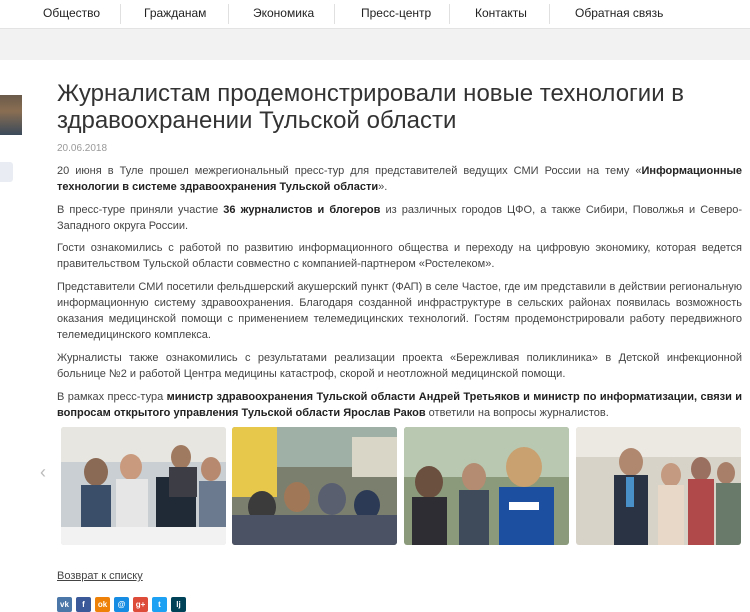 This screenshot has height=612, width=750. What do you see at coordinates (383, 187) in the screenshot?
I see `paragraph-text: ».` at bounding box center [383, 187].